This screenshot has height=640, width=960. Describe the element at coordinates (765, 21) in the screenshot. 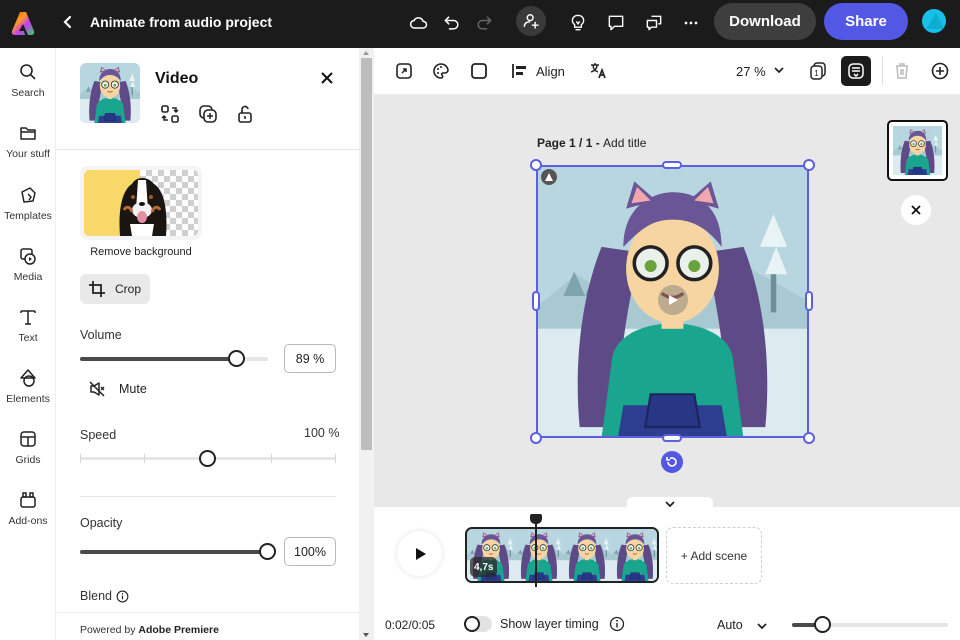

I see `download-button: Download` at that location.